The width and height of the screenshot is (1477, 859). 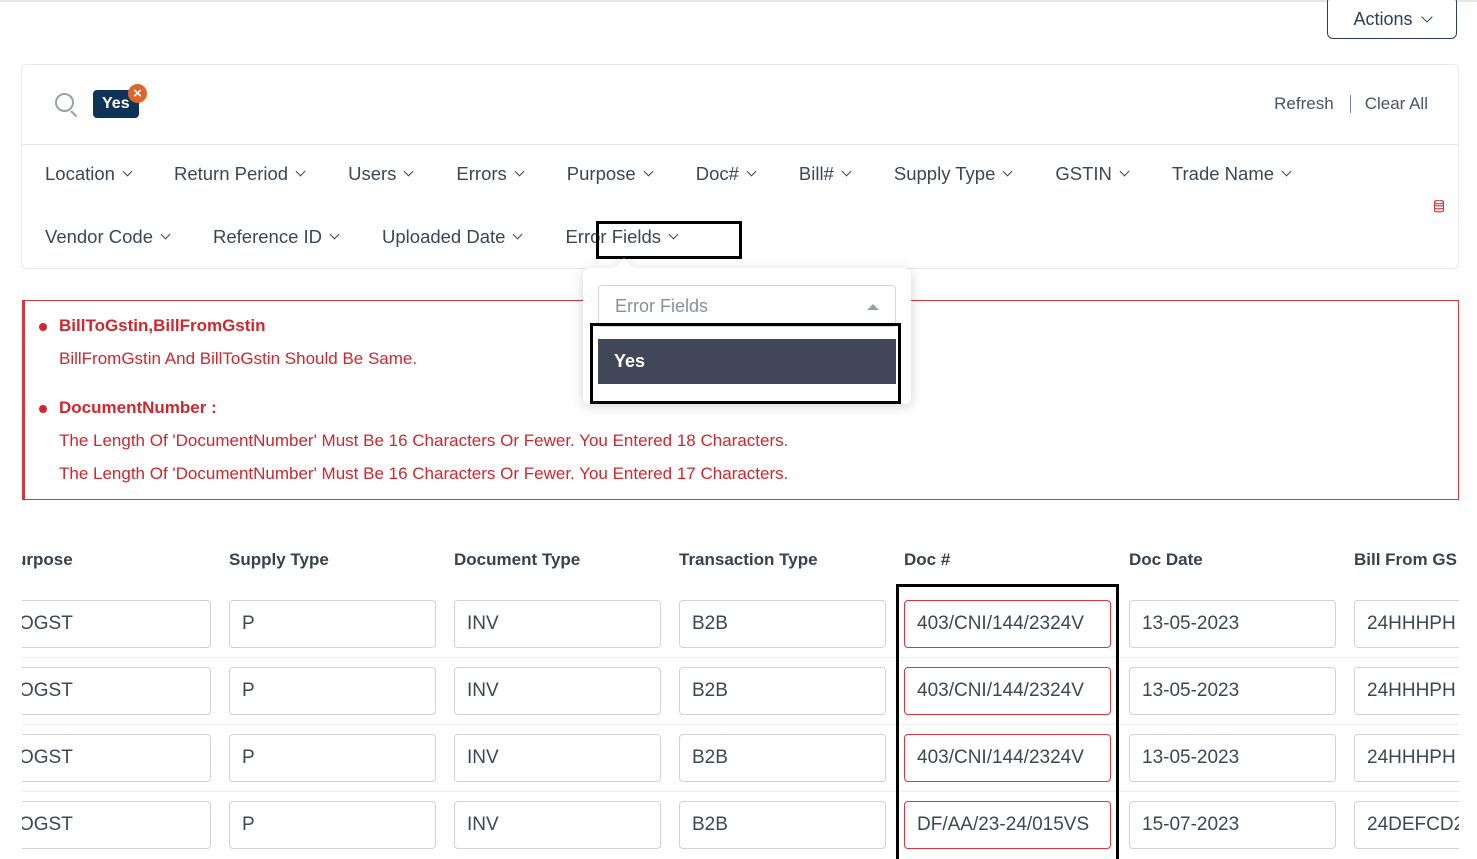 I want to click on filter-label: Uploaded Date, so click(x=444, y=236).